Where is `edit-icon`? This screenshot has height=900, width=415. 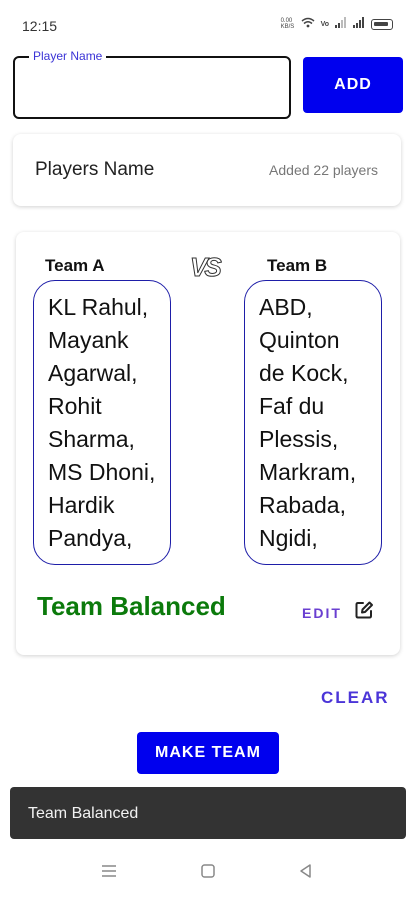 edit-icon is located at coordinates (364, 612).